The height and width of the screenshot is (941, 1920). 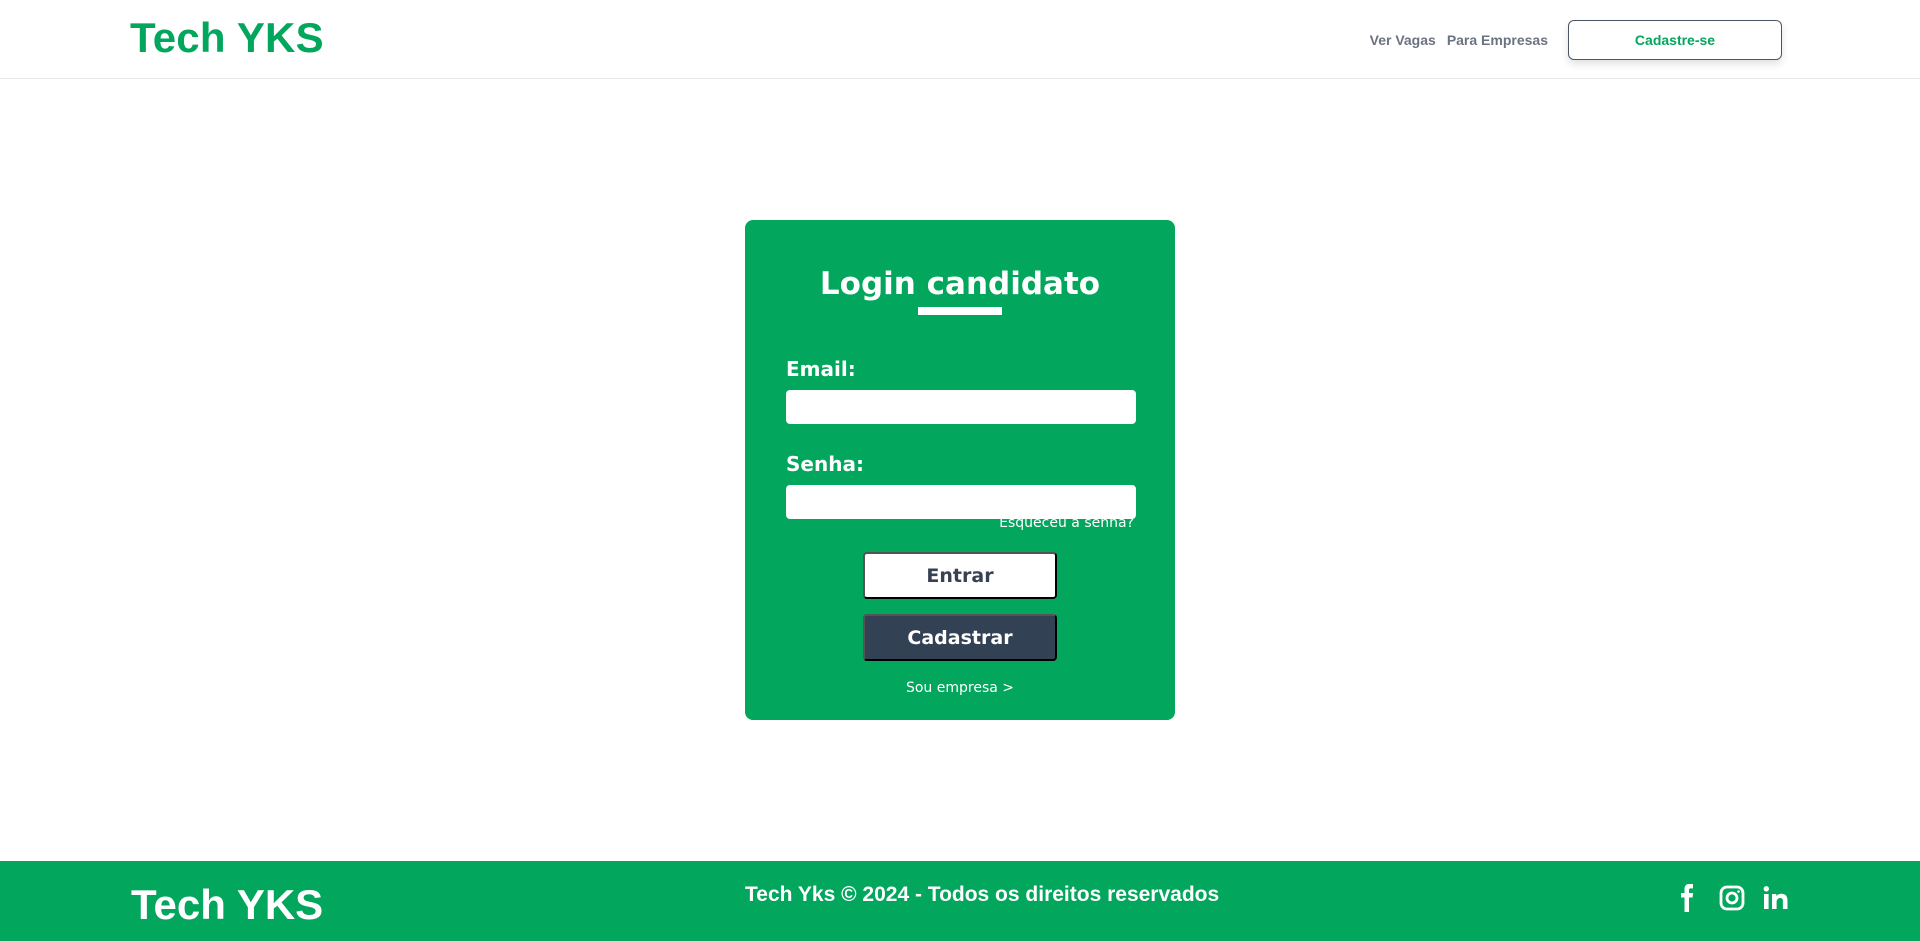 I want to click on brand-logo: Tech YKS, so click(x=227, y=38).